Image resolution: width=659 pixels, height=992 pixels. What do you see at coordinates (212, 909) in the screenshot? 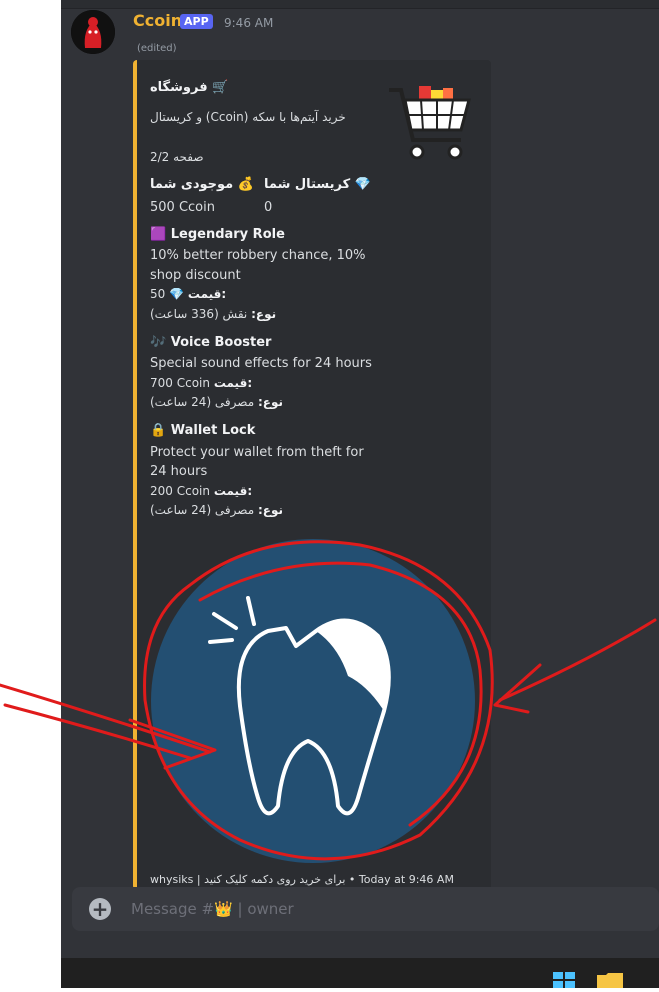
I see `message-input: Message #👑 | owner` at bounding box center [212, 909].